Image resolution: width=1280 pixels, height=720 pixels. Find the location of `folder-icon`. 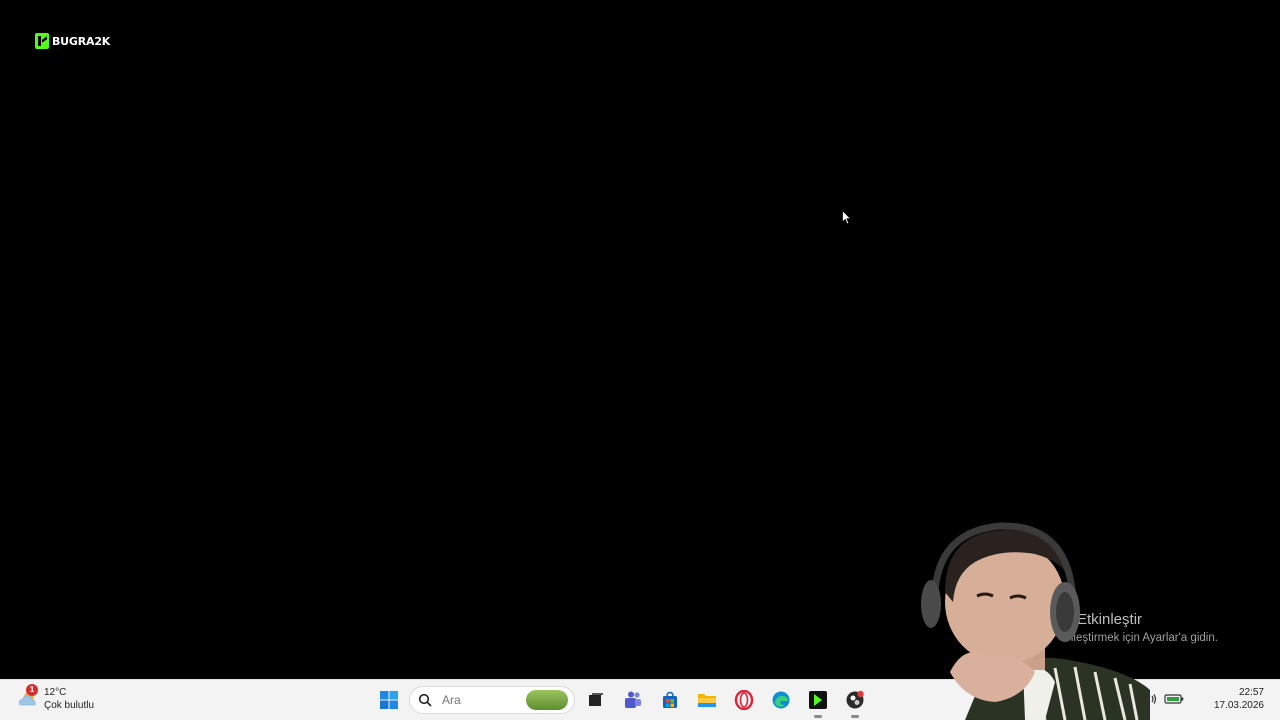

folder-icon is located at coordinates (706, 700).